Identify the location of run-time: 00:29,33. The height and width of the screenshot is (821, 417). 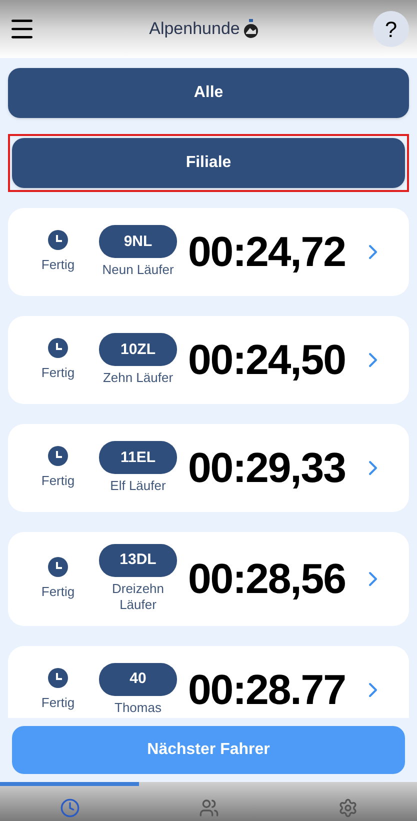
(267, 468).